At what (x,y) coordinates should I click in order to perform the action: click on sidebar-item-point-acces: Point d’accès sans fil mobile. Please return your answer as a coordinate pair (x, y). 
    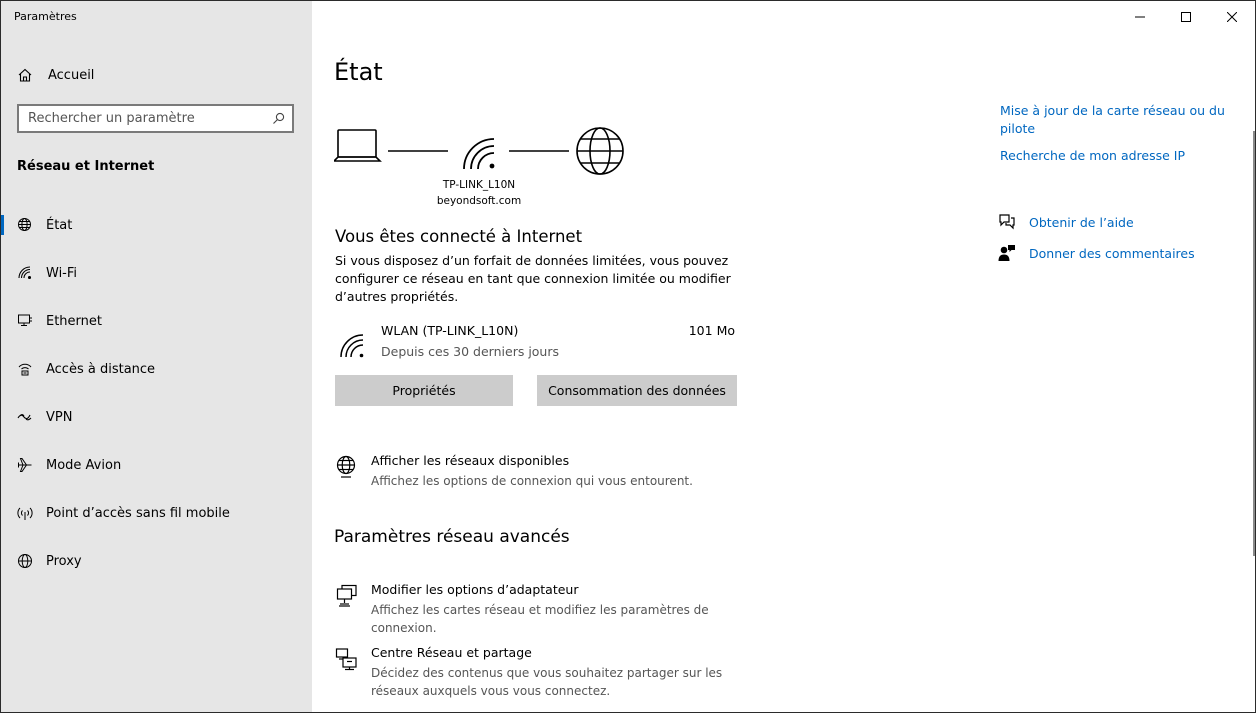
    Looking at the image, I should click on (156, 513).